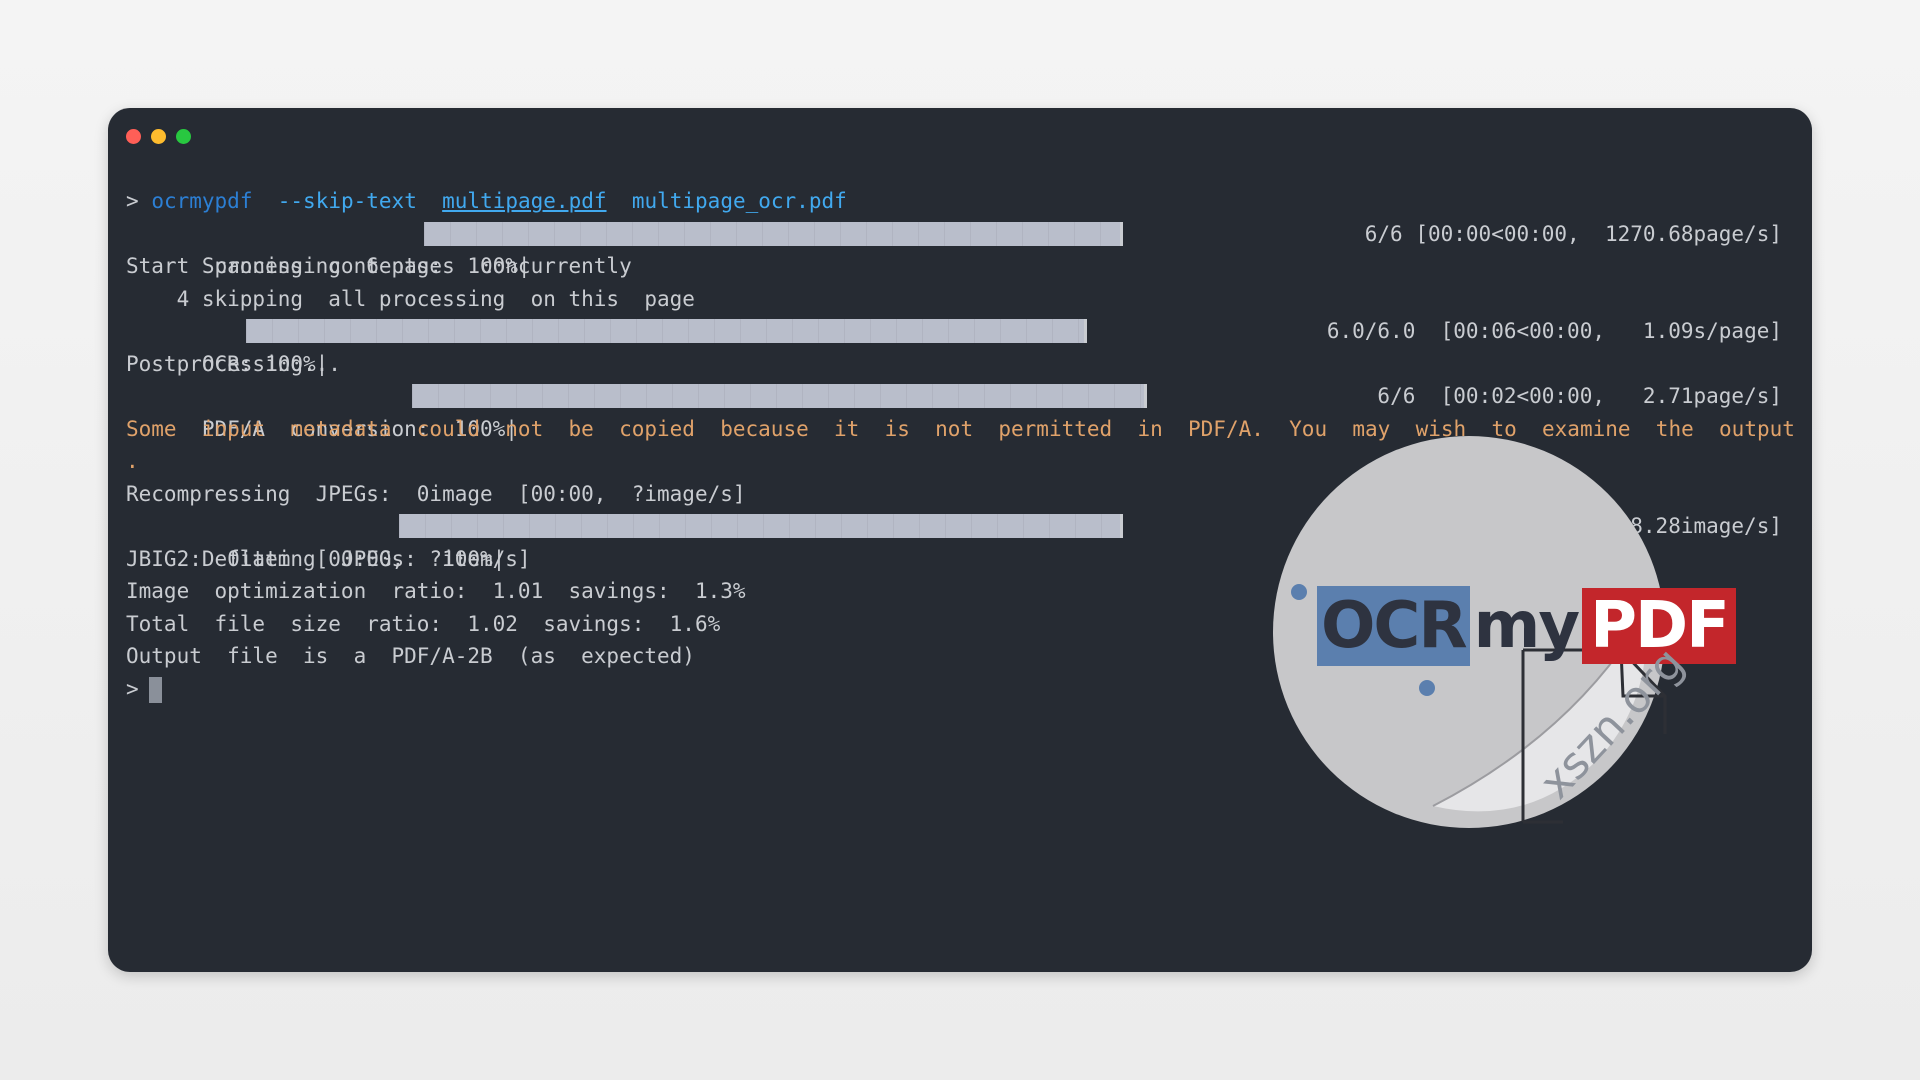 The width and height of the screenshot is (1920, 1080). I want to click on ocr-progress-bar, so click(666, 331).